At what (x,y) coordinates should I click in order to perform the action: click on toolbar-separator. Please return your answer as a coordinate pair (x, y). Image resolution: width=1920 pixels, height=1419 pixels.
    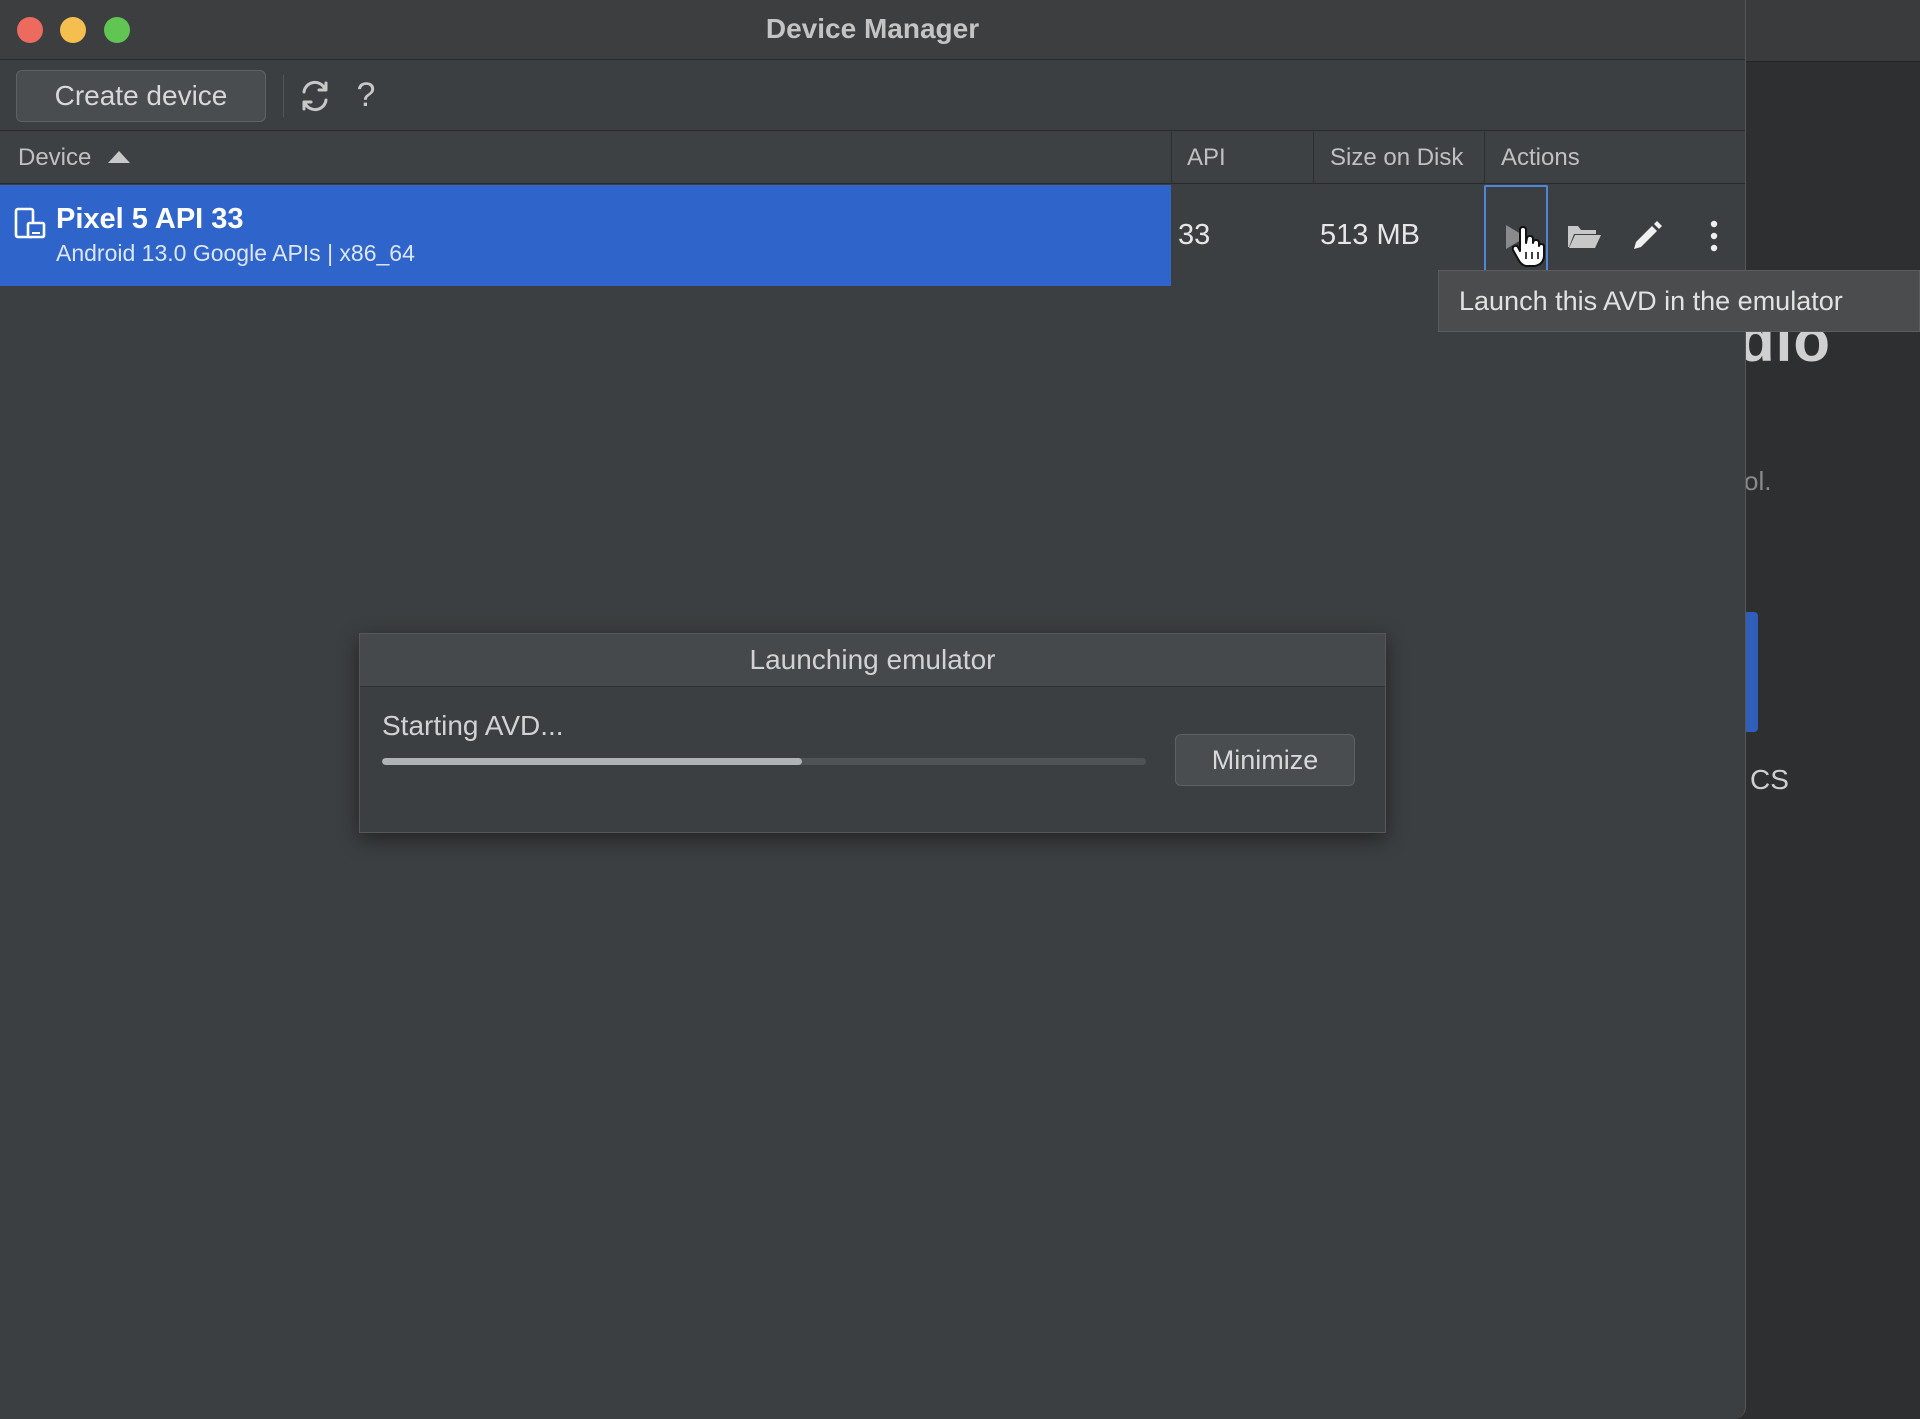
    Looking at the image, I should click on (283, 96).